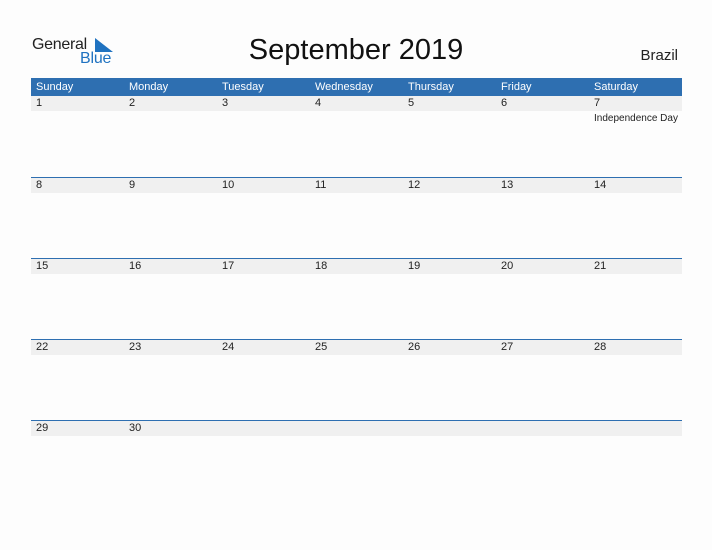  Describe the element at coordinates (600, 266) in the screenshot. I see `day-number: 21` at that location.